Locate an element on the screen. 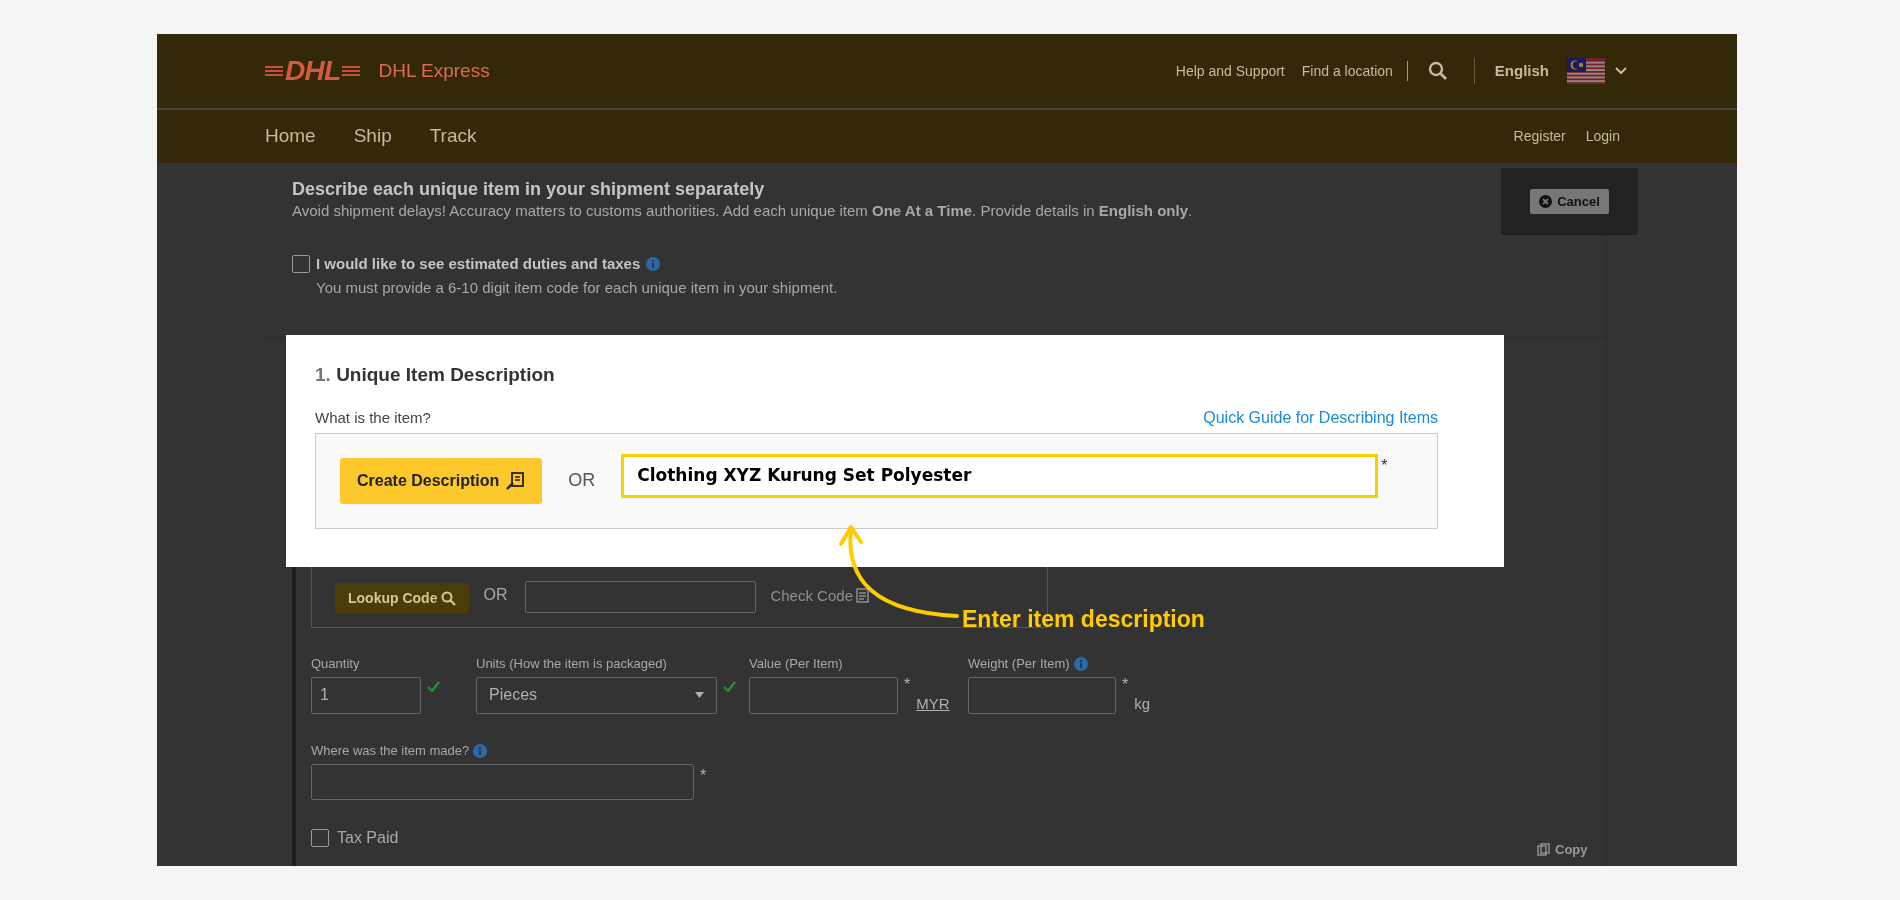 The height and width of the screenshot is (900, 1900). instruction-text: Avoid shipment delays! Accuracy matters to customs authorities. Add each unique item One At a Time. Provide details in English only. is located at coordinates (743, 211).